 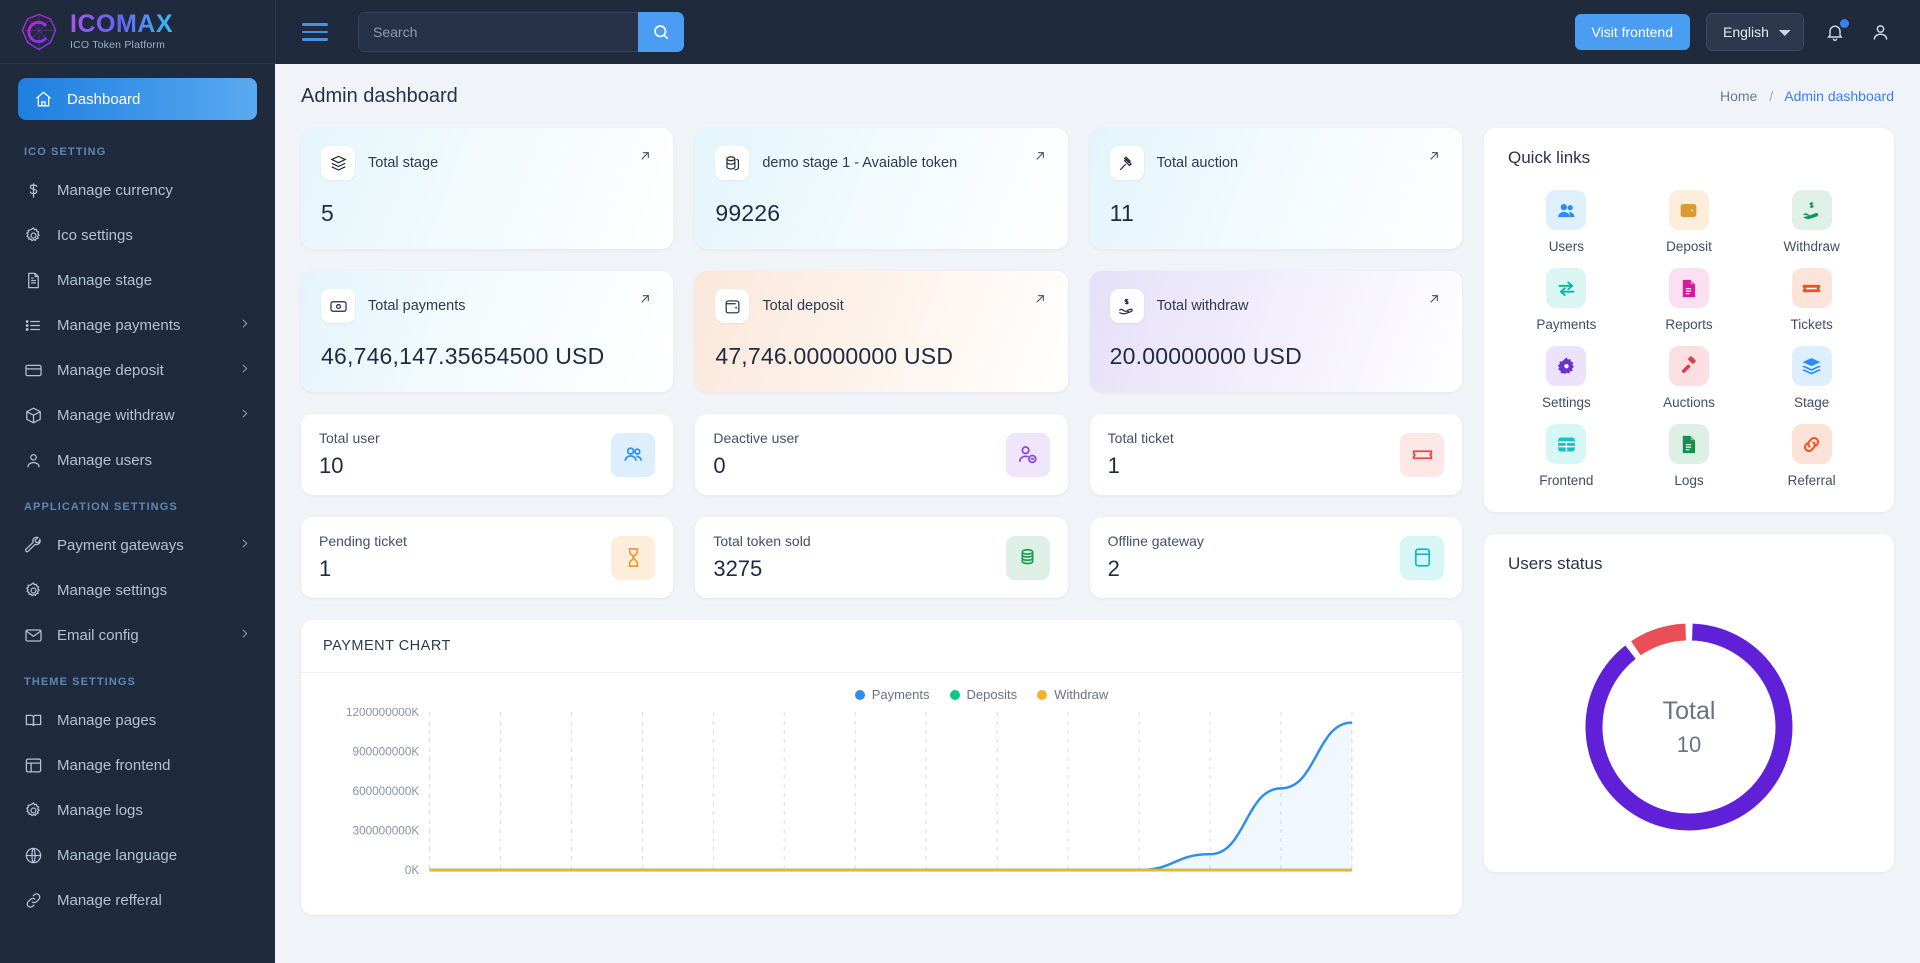 What do you see at coordinates (1880, 32) in the screenshot?
I see `profile-button` at bounding box center [1880, 32].